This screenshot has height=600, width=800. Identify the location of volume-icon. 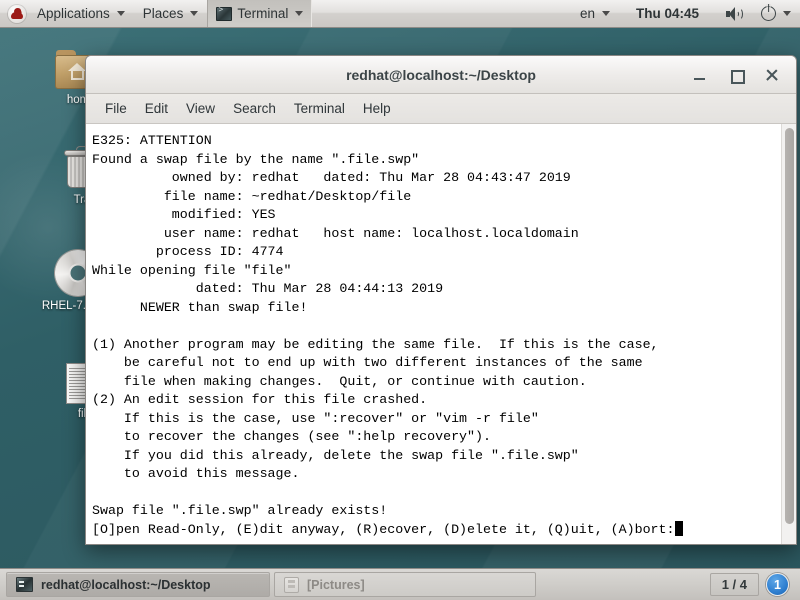
(734, 14).